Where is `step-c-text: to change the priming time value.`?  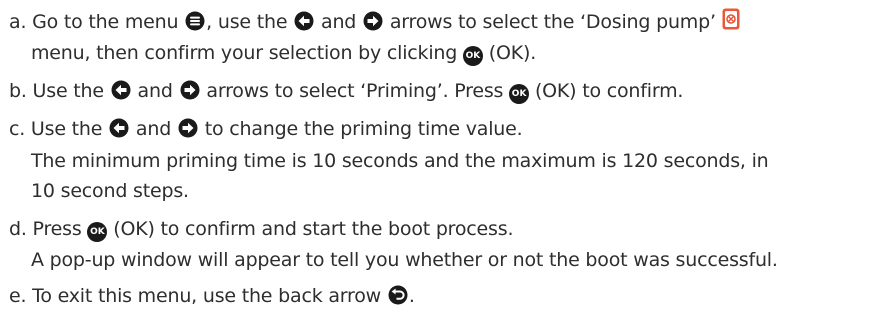
step-c-text: to change the priming time value. is located at coordinates (360, 129).